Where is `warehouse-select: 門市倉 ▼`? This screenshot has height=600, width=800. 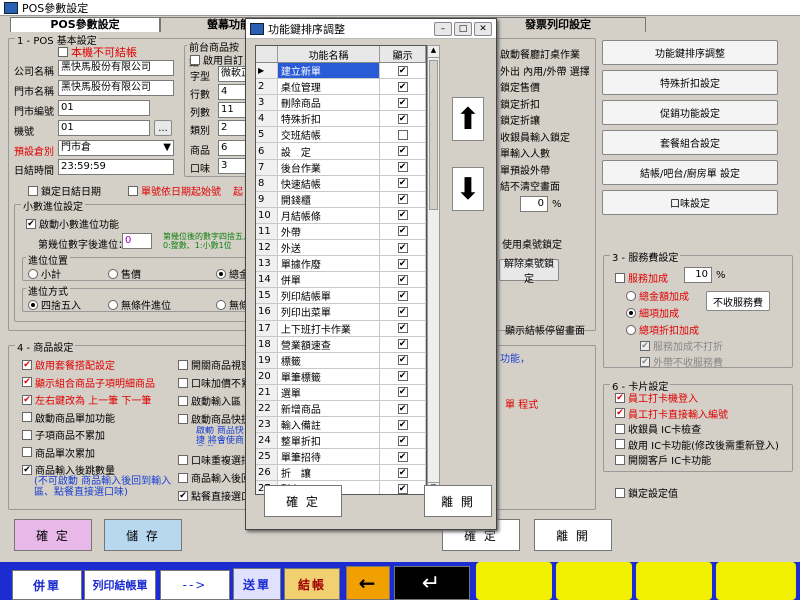
warehouse-select: 門市倉 ▼ is located at coordinates (116, 148).